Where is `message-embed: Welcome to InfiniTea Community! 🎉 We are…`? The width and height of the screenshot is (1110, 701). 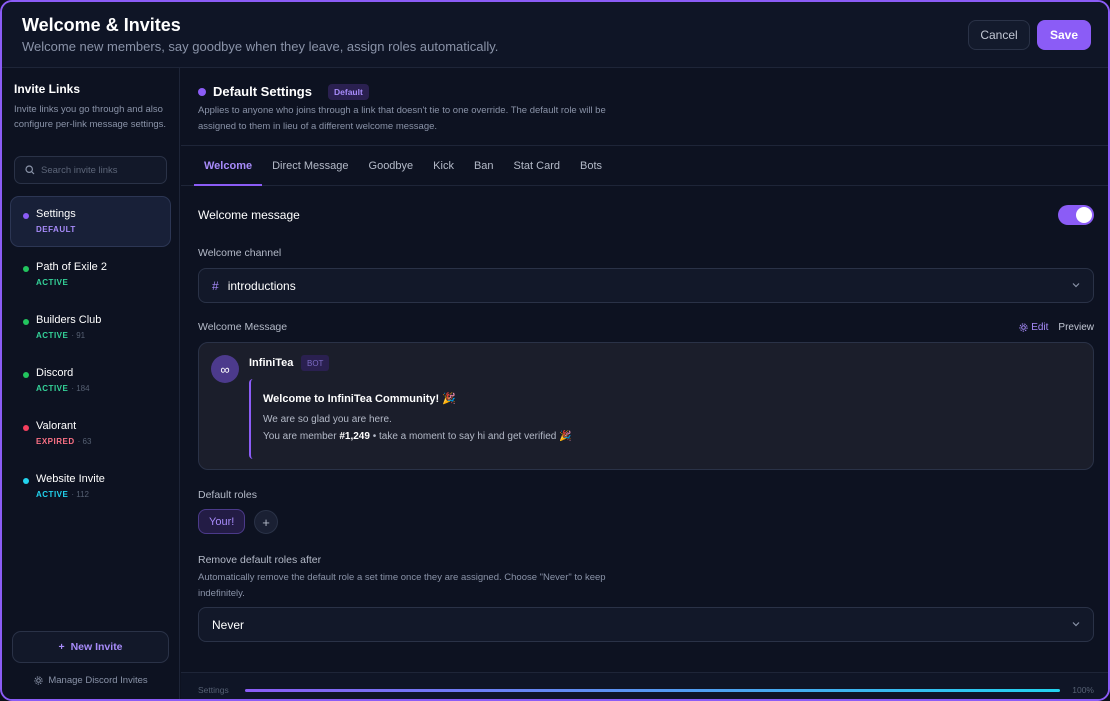 message-embed: Welcome to InfiniTea Community! 🎉 We are… is located at coordinates (429, 419).